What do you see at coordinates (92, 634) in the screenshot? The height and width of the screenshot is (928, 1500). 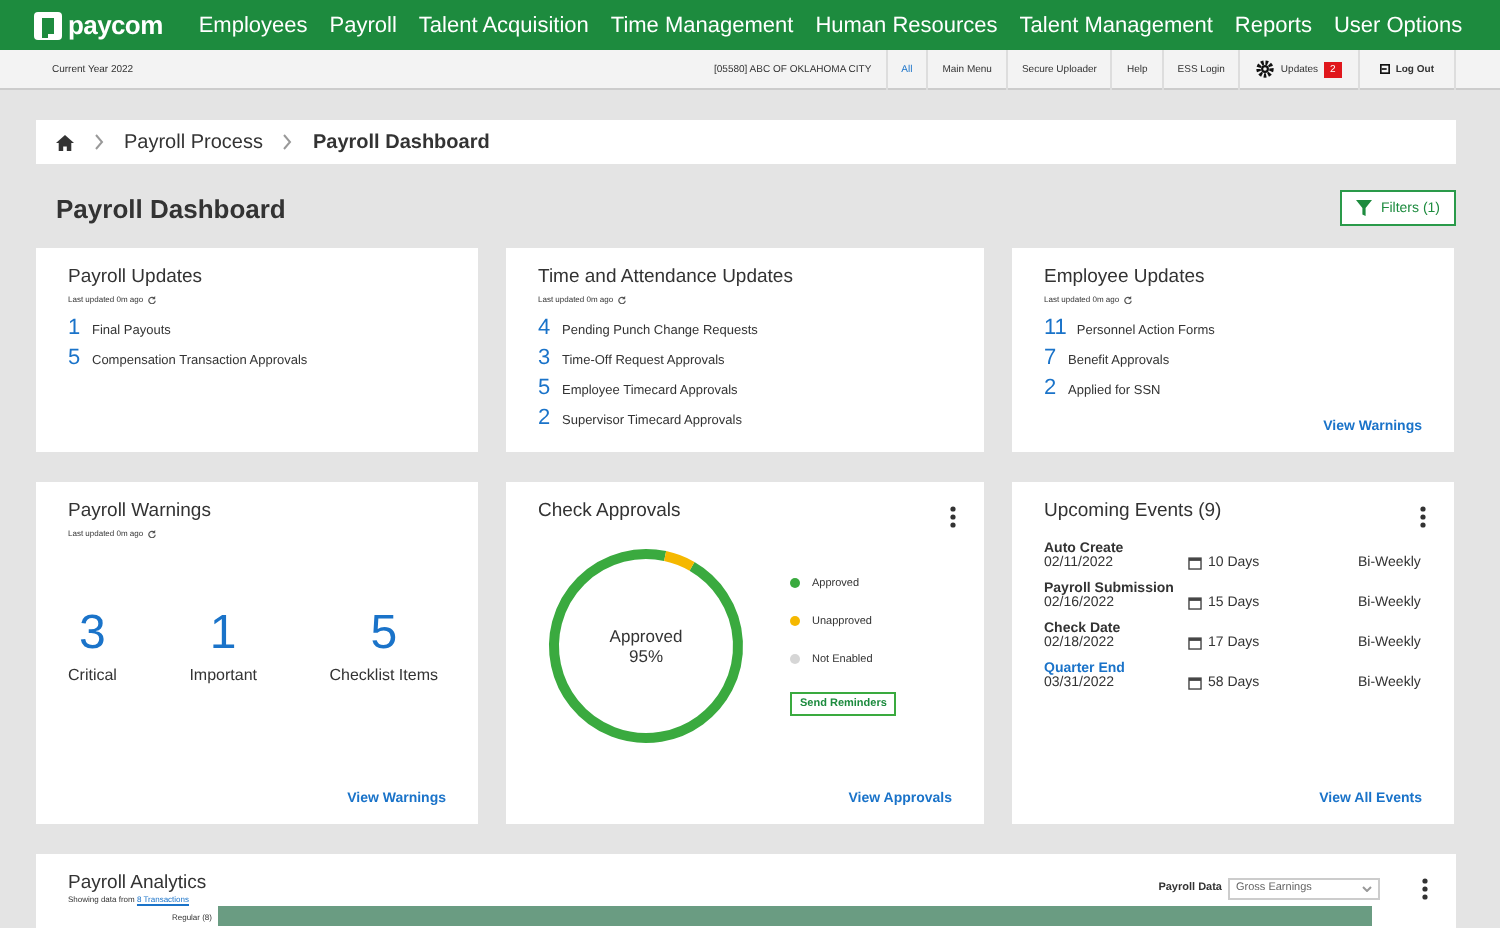 I see `warning-count: 3` at bounding box center [92, 634].